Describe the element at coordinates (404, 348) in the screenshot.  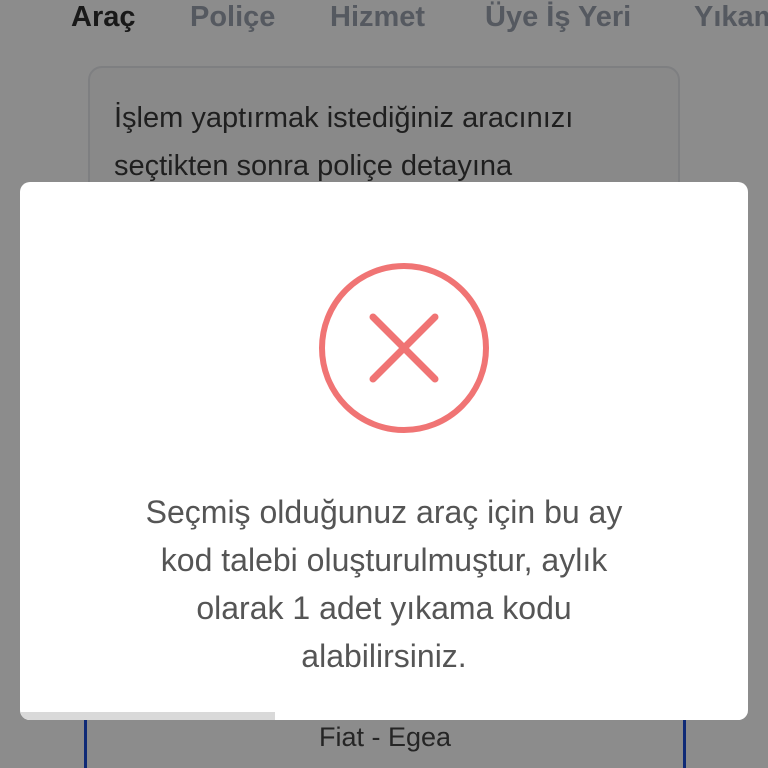
I see `error-x-circle-icon` at that location.